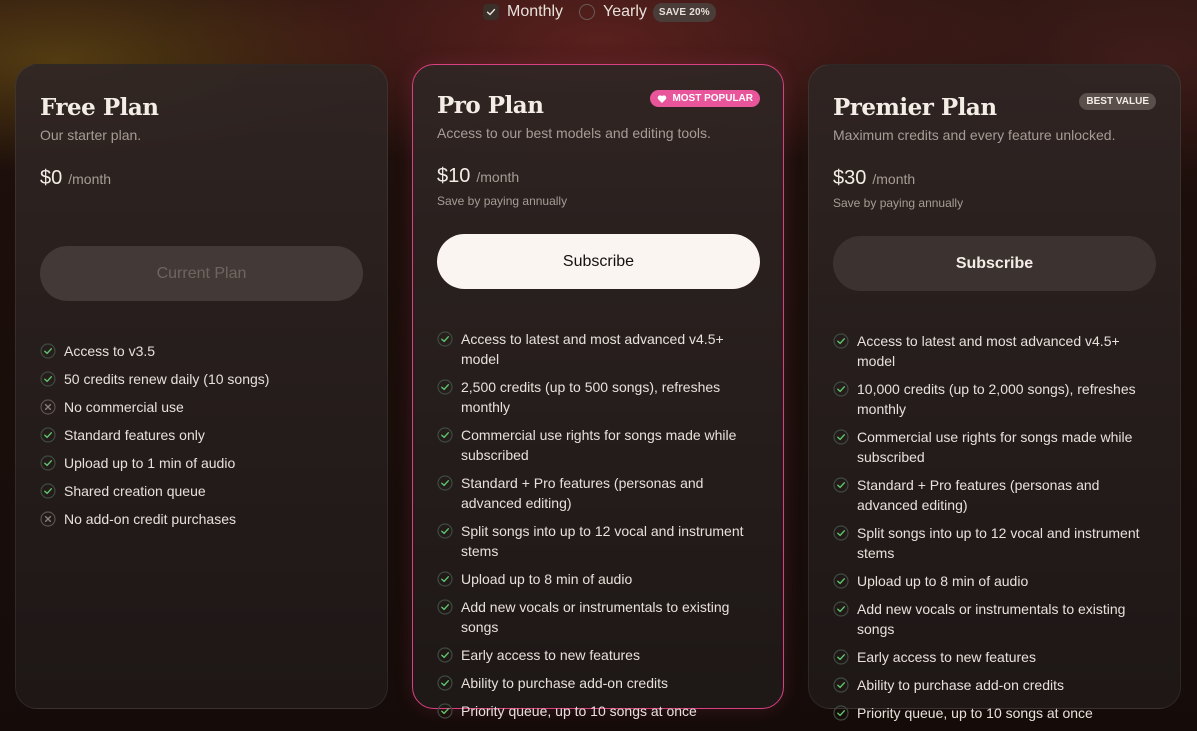 The image size is (1197, 731). What do you see at coordinates (587, 12) in the screenshot?
I see `yearly-radio` at bounding box center [587, 12].